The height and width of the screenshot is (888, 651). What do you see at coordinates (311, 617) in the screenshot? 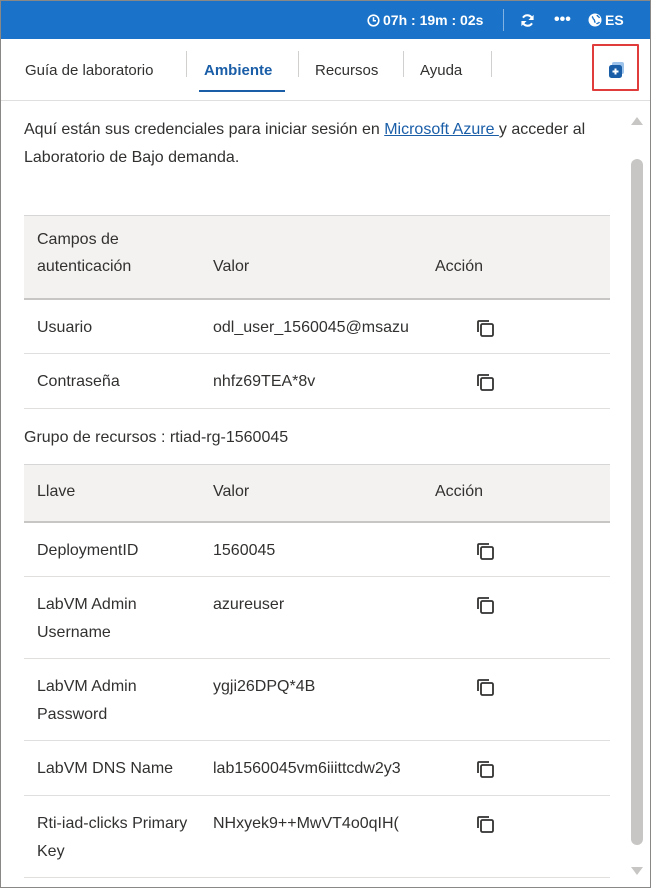
I see `resource-value: azureuser` at bounding box center [311, 617].